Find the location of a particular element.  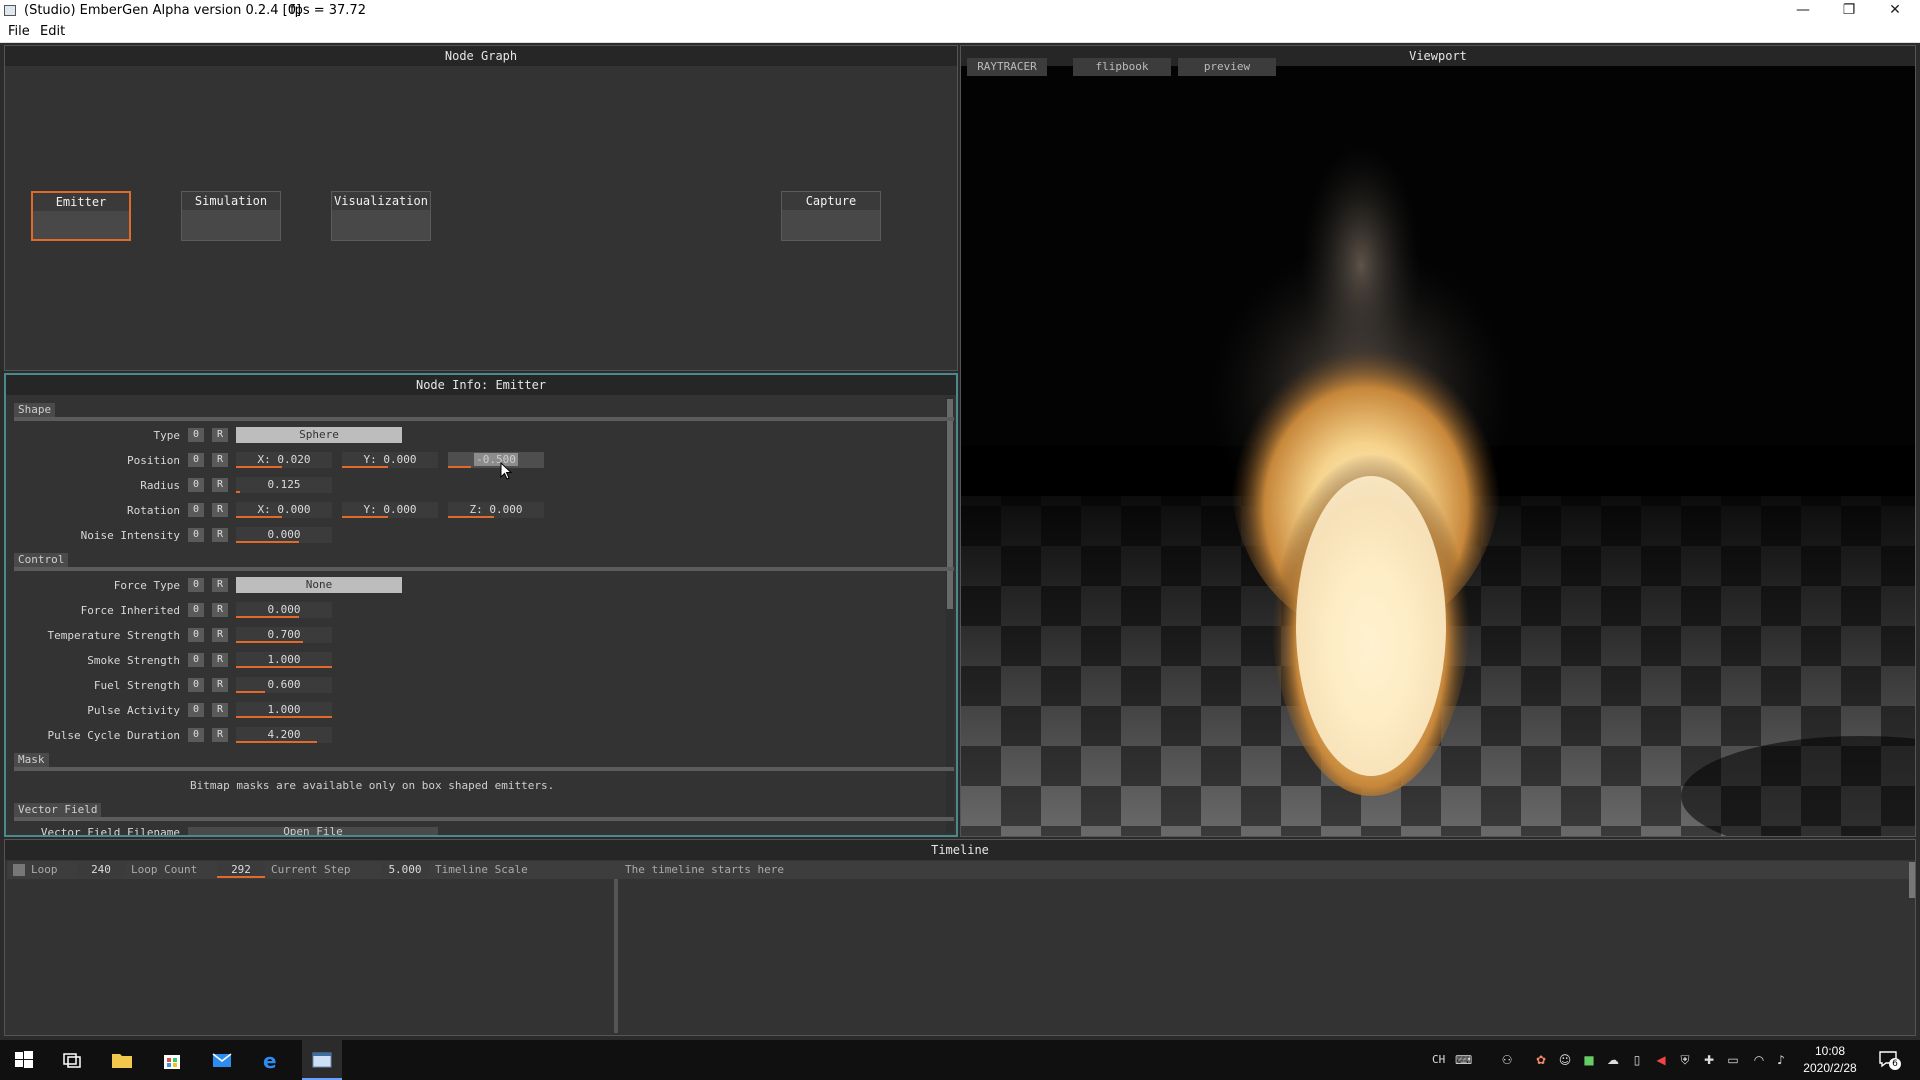

noise-intensity-zero-button: 0 is located at coordinates (196, 535).